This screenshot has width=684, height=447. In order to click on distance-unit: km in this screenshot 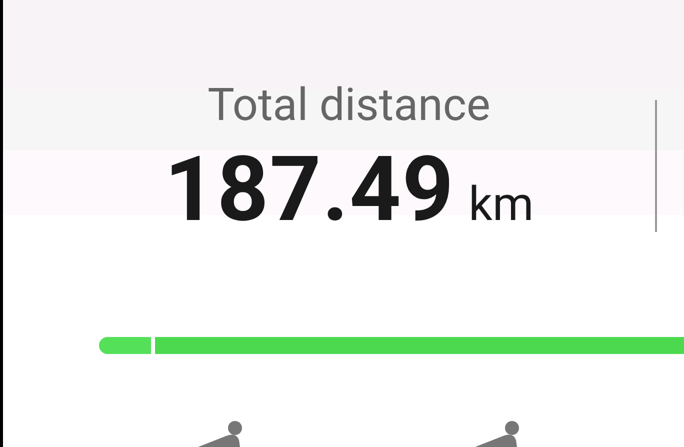, I will do `click(501, 204)`.